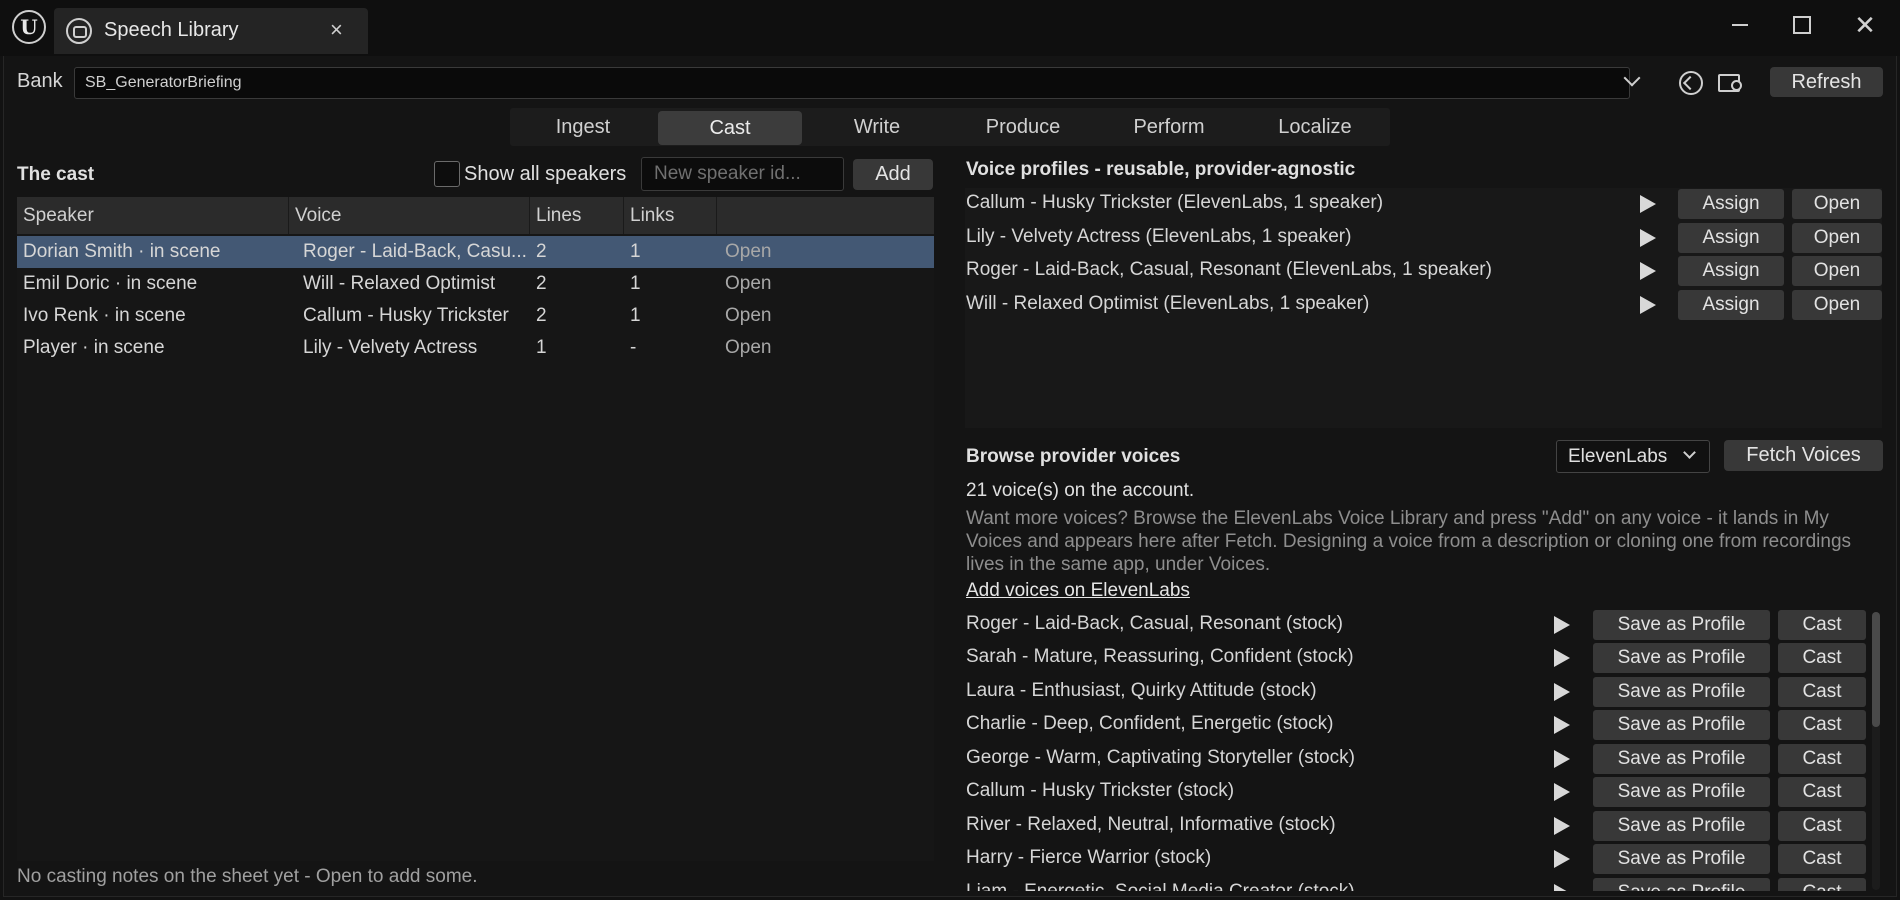  I want to click on cast-title: The cast, so click(56, 174).